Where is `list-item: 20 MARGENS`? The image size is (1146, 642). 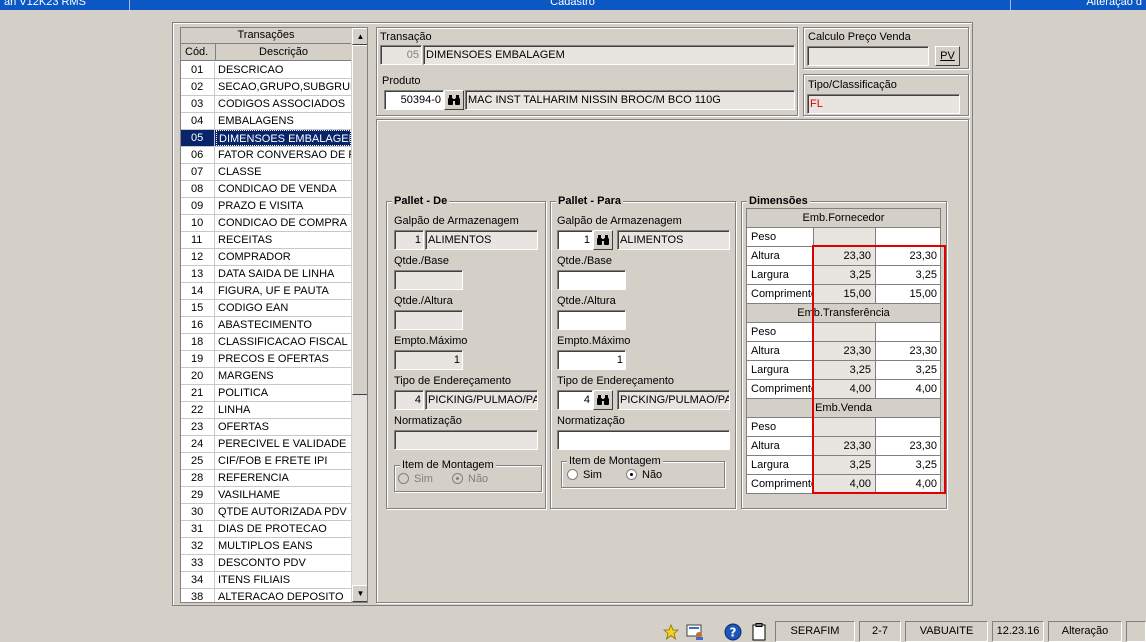 list-item: 20 MARGENS is located at coordinates (266, 376).